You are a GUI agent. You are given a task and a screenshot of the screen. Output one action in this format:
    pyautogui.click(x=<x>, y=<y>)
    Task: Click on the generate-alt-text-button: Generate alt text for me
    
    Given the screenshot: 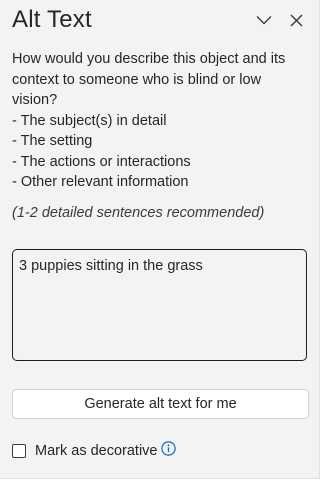 What is the action you would take?
    pyautogui.click(x=160, y=404)
    